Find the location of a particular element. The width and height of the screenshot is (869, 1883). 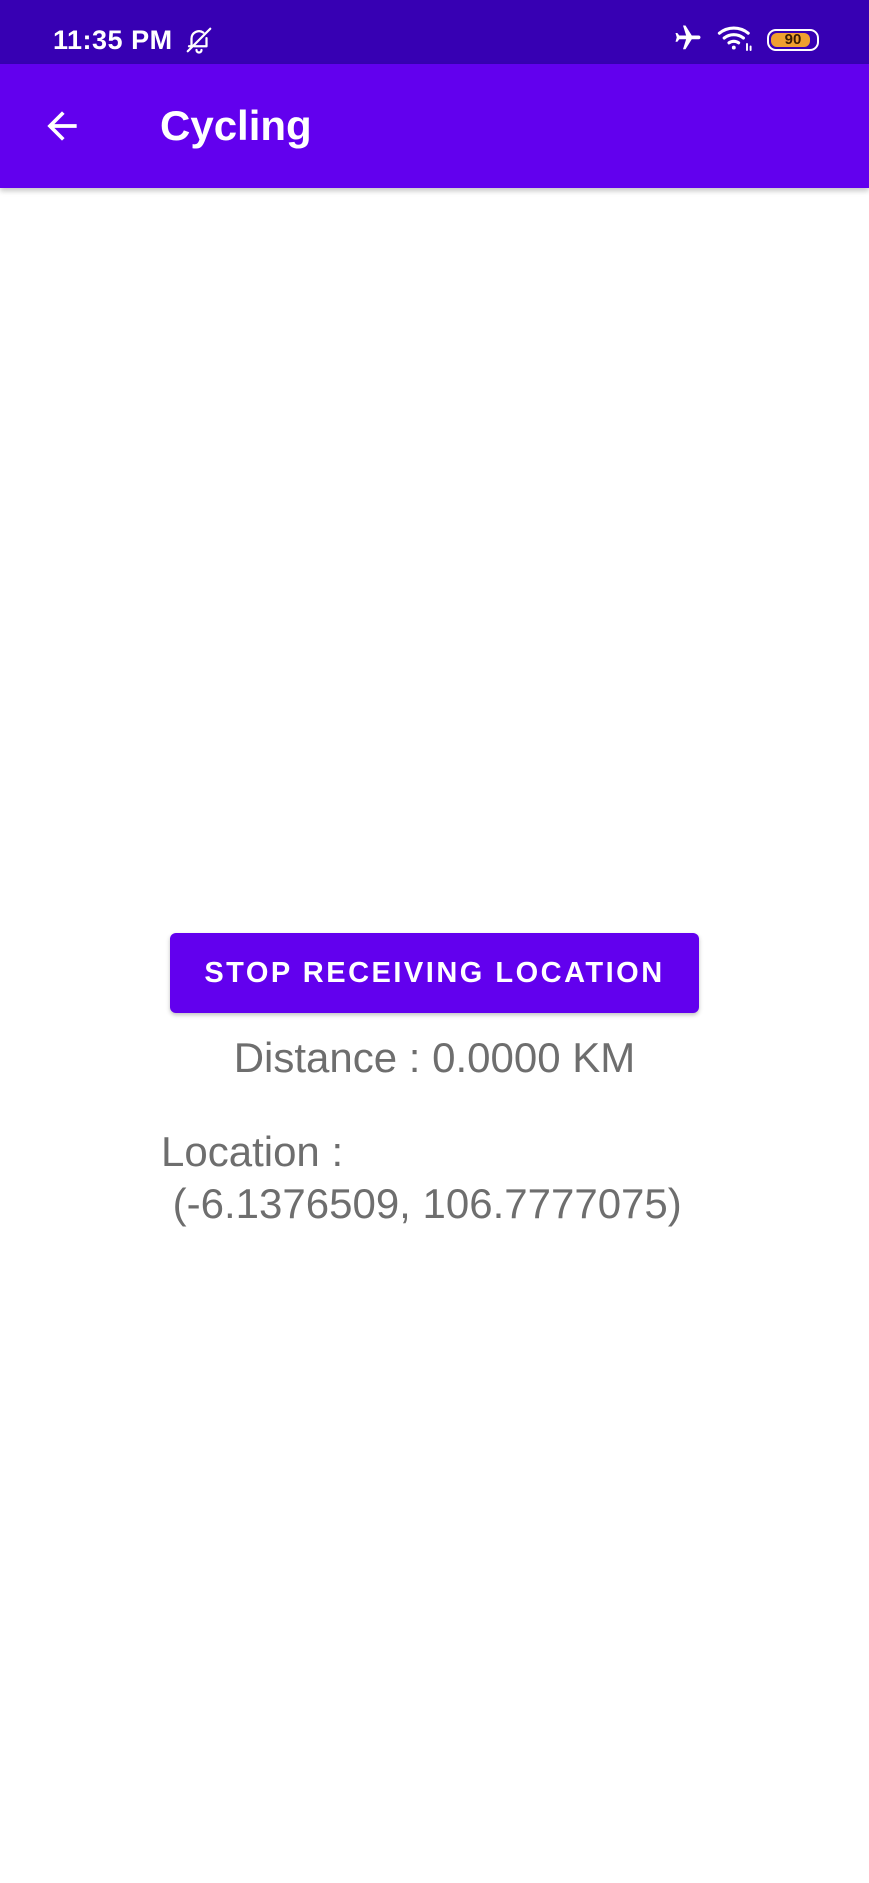

app-bar: Cycling is located at coordinates (434, 126).